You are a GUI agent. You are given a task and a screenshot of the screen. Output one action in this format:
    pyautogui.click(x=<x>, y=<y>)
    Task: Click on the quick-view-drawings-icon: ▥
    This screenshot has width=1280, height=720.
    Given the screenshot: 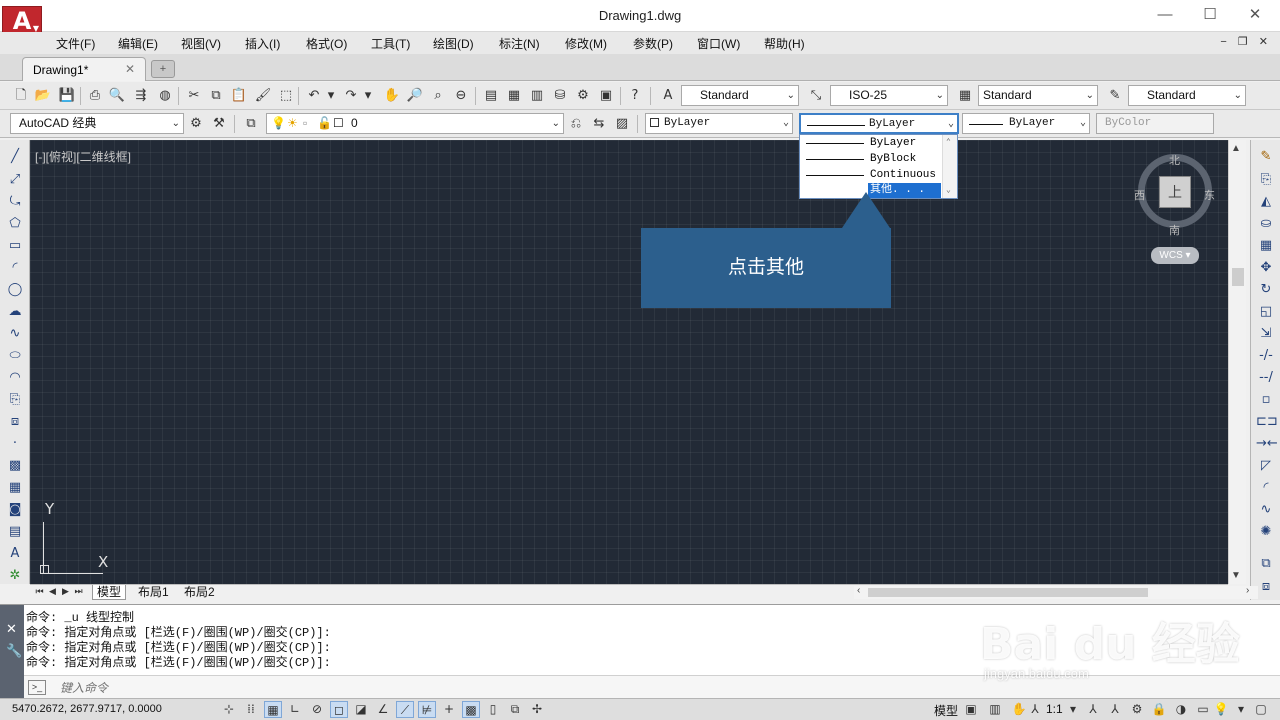 What is the action you would take?
    pyautogui.click(x=995, y=709)
    